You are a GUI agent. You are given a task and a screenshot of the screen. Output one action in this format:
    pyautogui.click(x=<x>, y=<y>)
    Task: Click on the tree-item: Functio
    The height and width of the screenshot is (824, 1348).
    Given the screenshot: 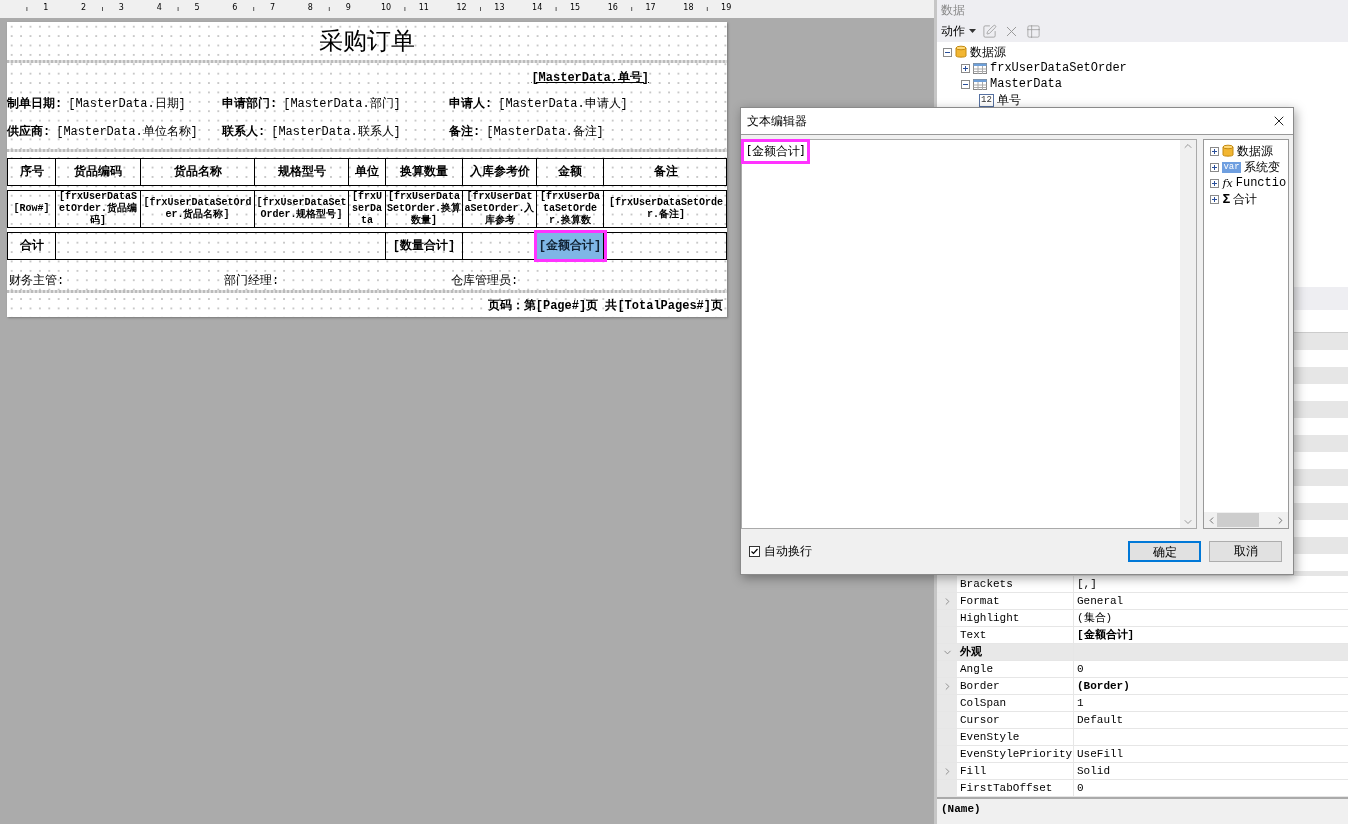 What is the action you would take?
    pyautogui.click(x=1261, y=183)
    